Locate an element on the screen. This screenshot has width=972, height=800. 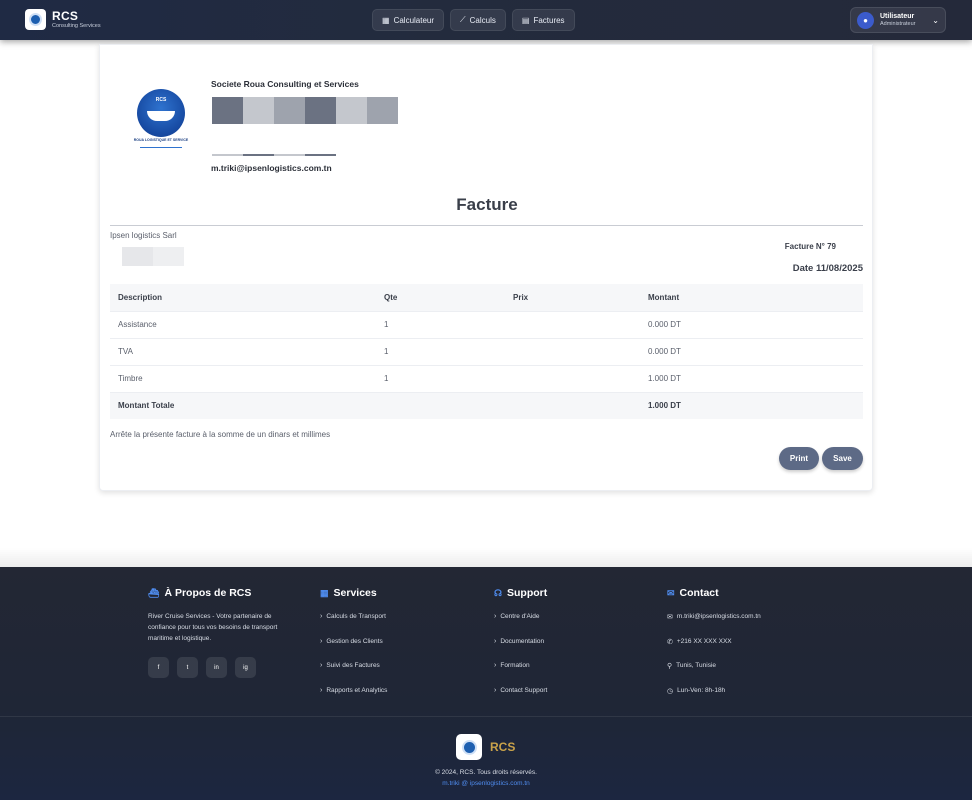
redacted-company-details is located at coordinates (305, 110).